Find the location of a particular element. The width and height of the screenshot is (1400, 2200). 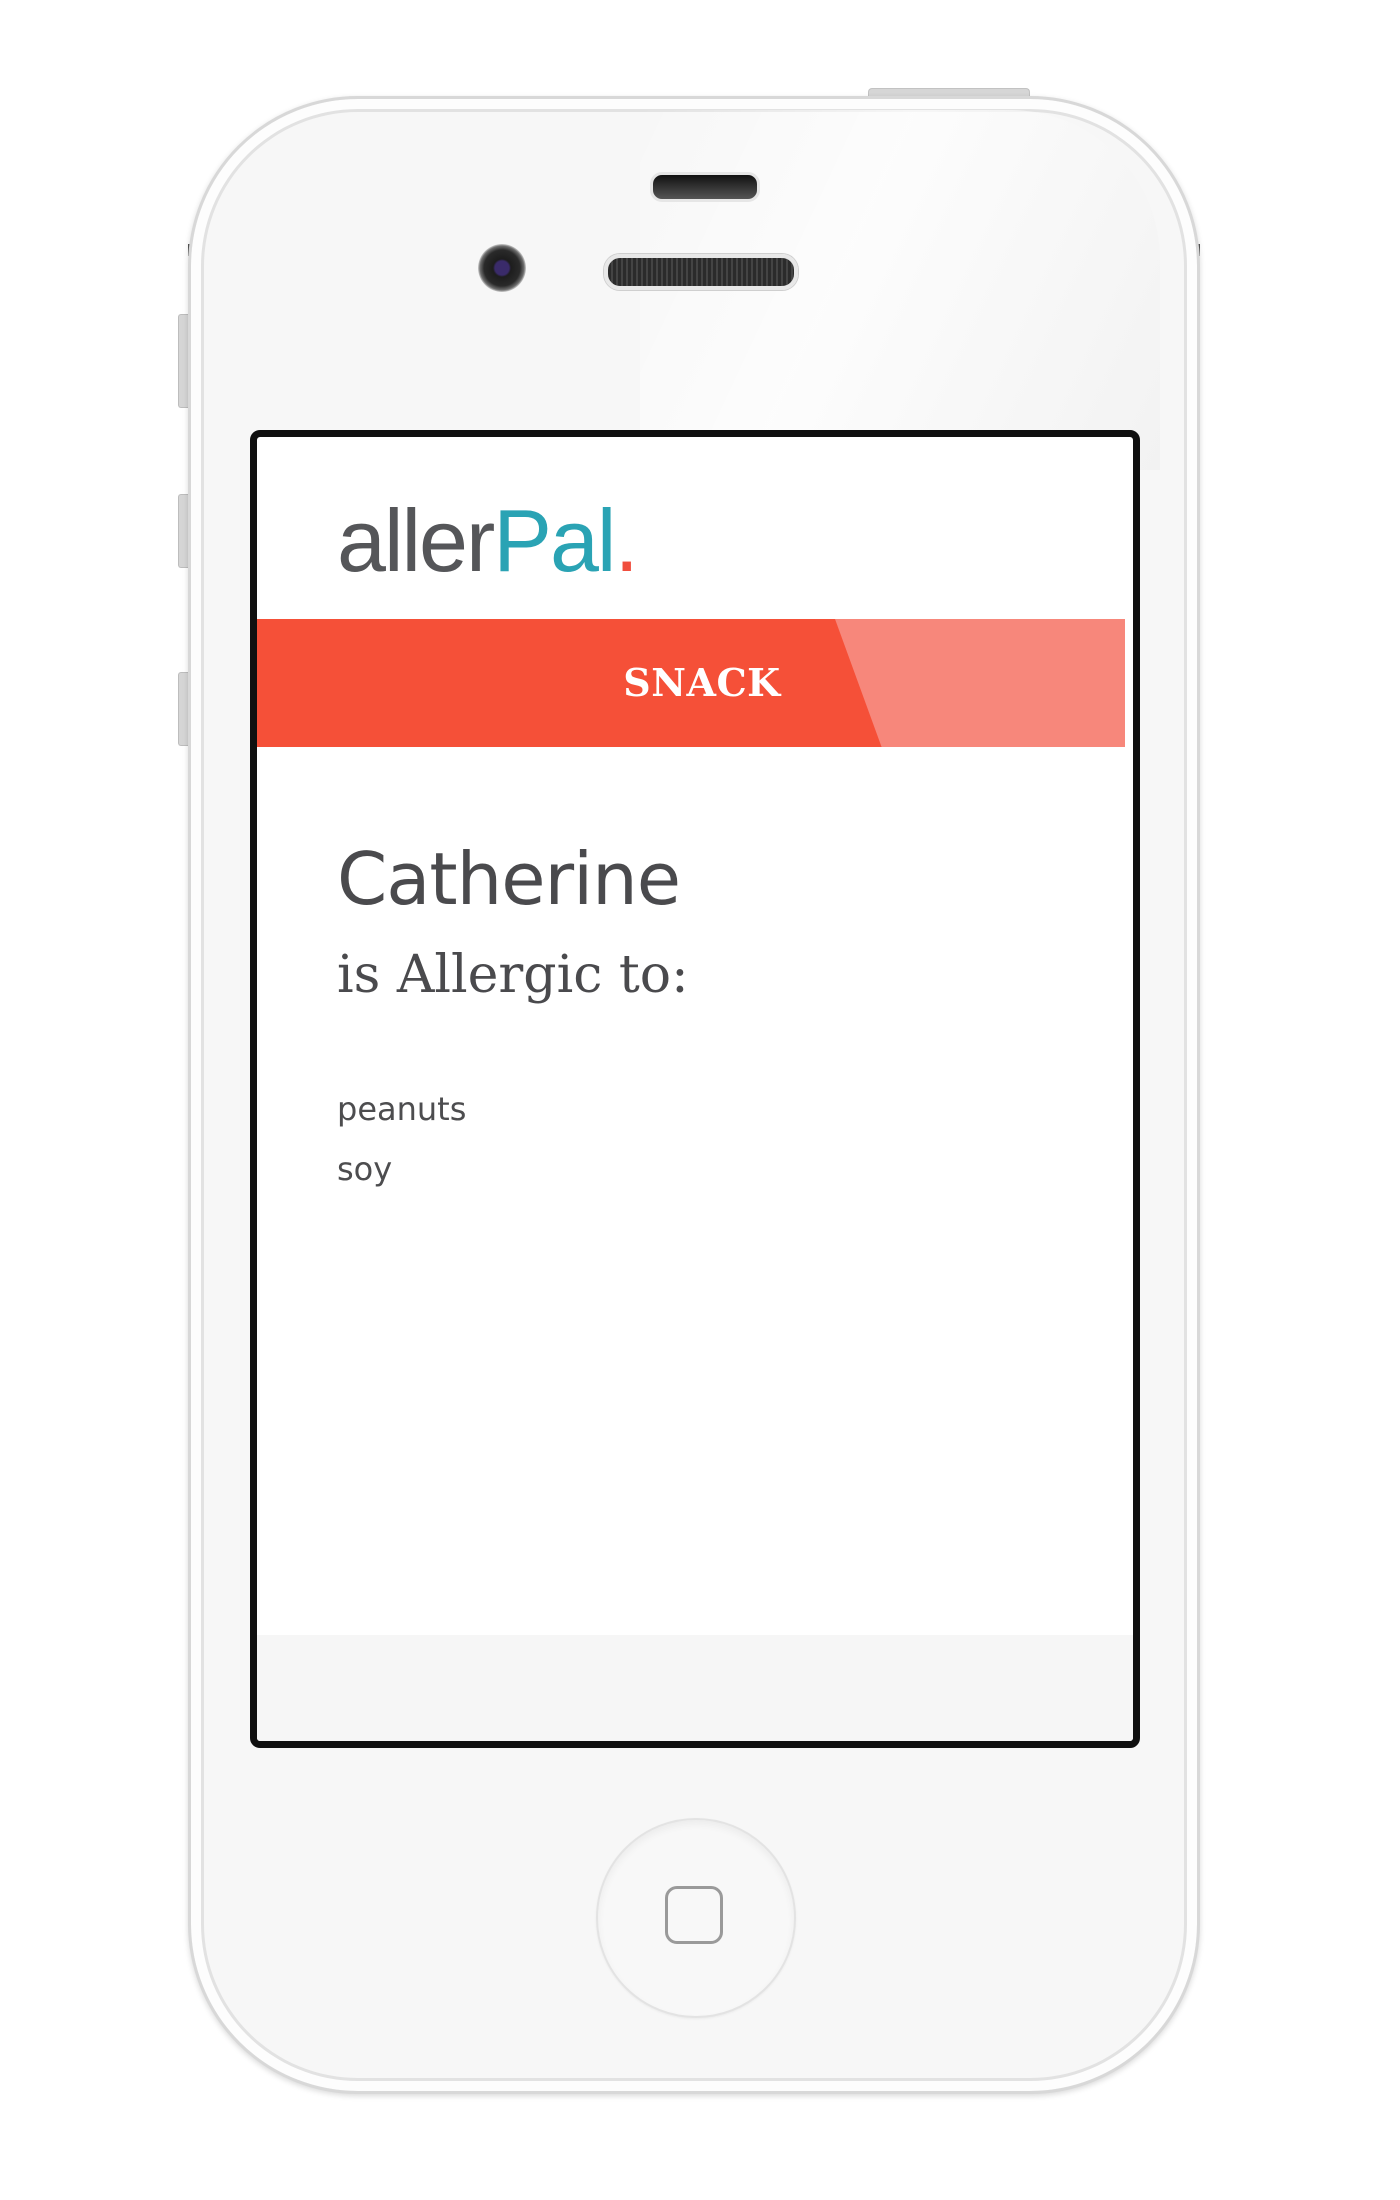

banner-label: SNACK SAFE is located at coordinates (702, 682).